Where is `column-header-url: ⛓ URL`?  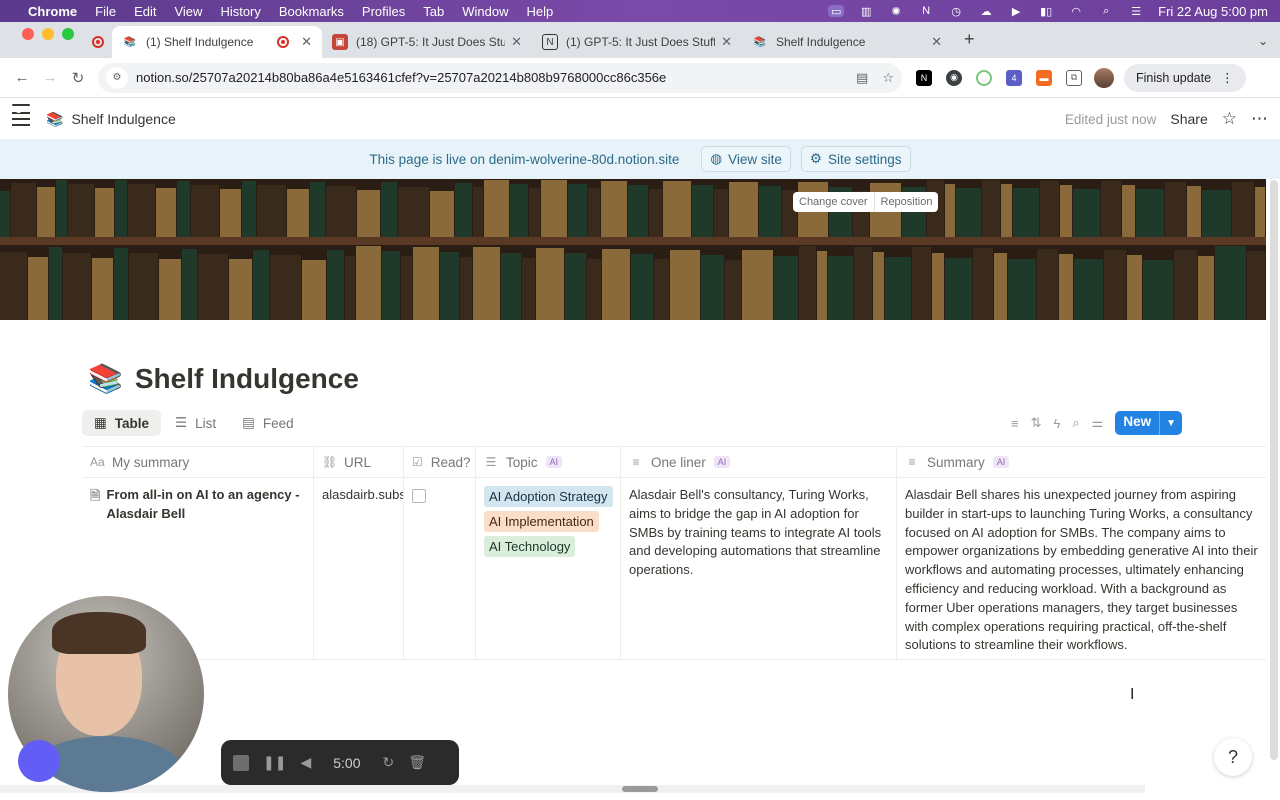 column-header-url: ⛓ URL is located at coordinates (359, 462).